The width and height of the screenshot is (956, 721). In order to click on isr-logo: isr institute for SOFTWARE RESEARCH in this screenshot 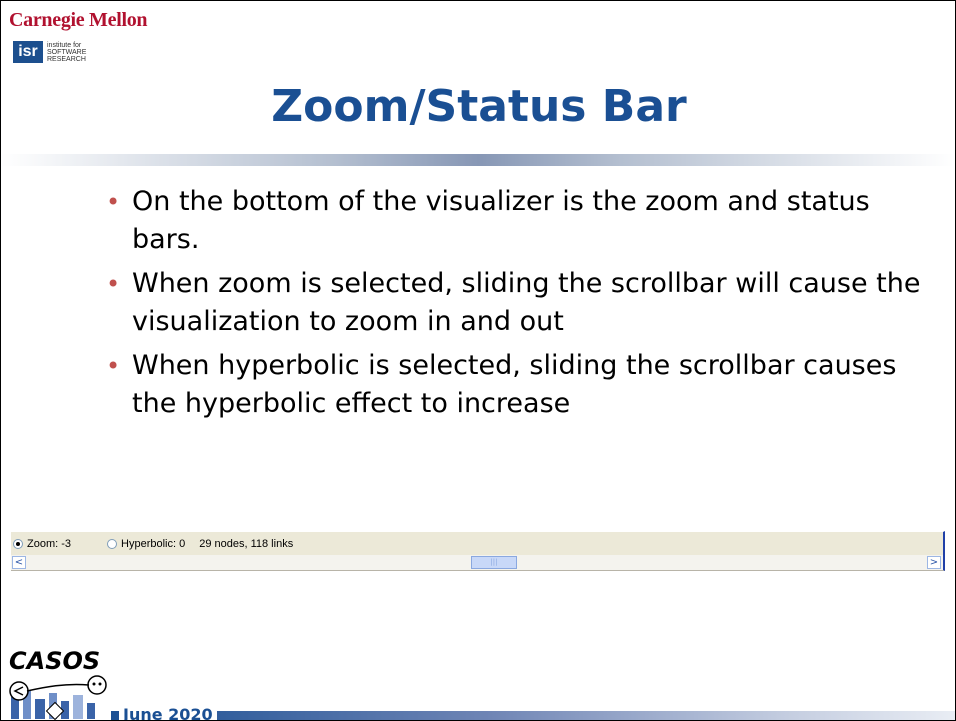, I will do `click(49, 52)`.